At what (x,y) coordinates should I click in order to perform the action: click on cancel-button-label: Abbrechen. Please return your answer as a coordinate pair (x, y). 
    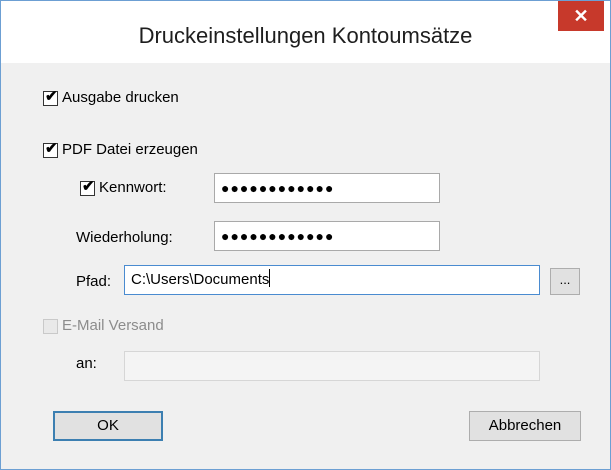
    Looking at the image, I should click on (525, 425).